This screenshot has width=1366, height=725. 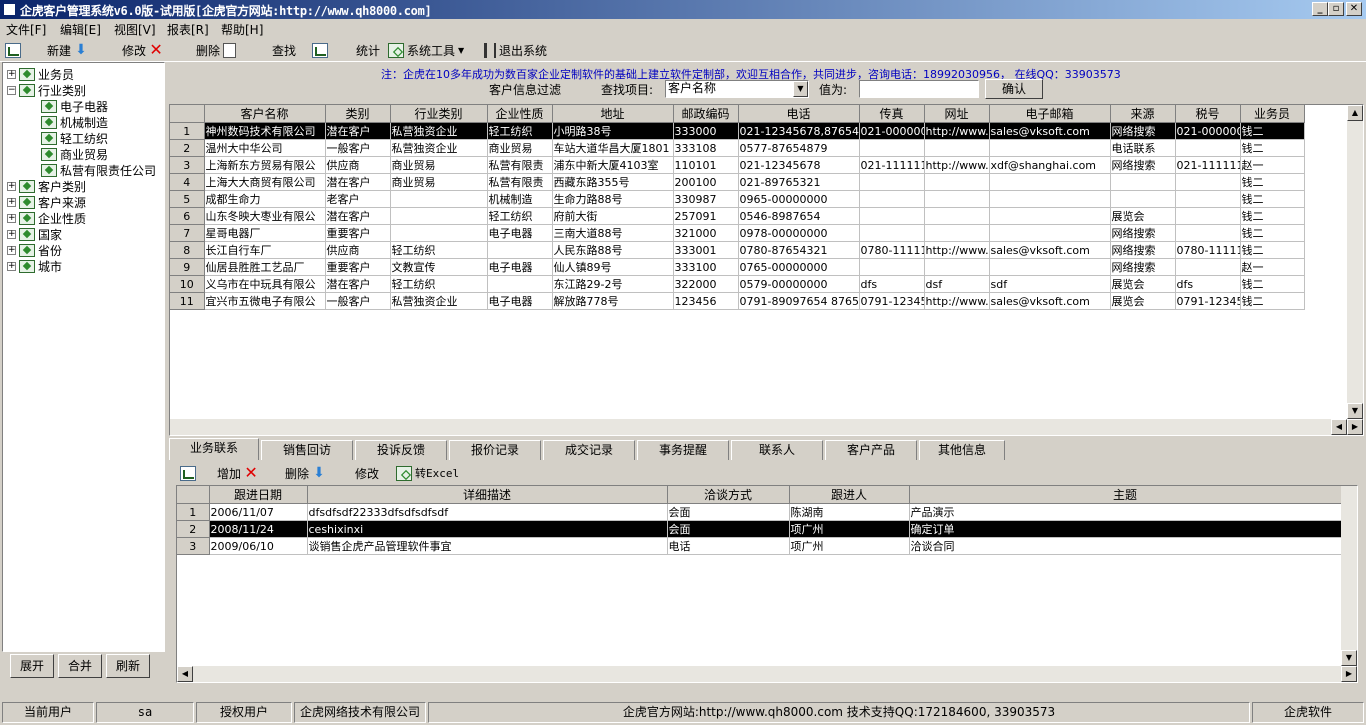 What do you see at coordinates (1143, 301) in the screenshot?
I see `table-cell: 展览会` at bounding box center [1143, 301].